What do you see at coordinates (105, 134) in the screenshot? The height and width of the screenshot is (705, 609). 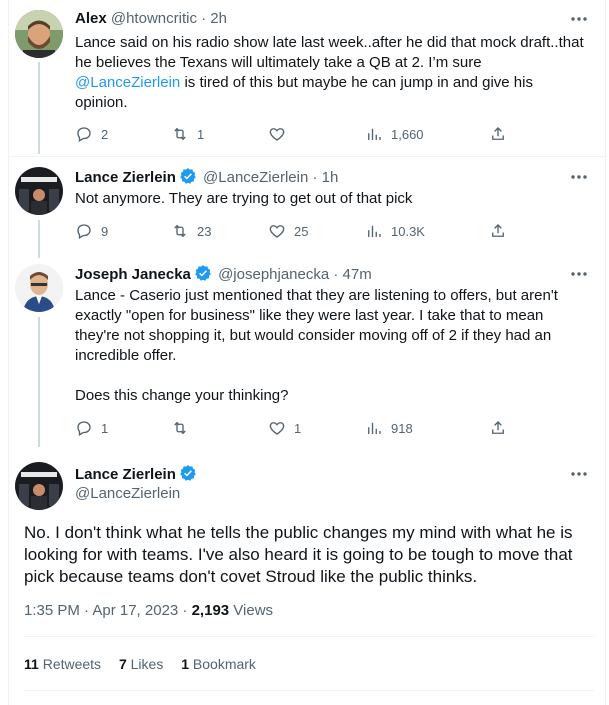 I see `reply-count: 2` at bounding box center [105, 134].